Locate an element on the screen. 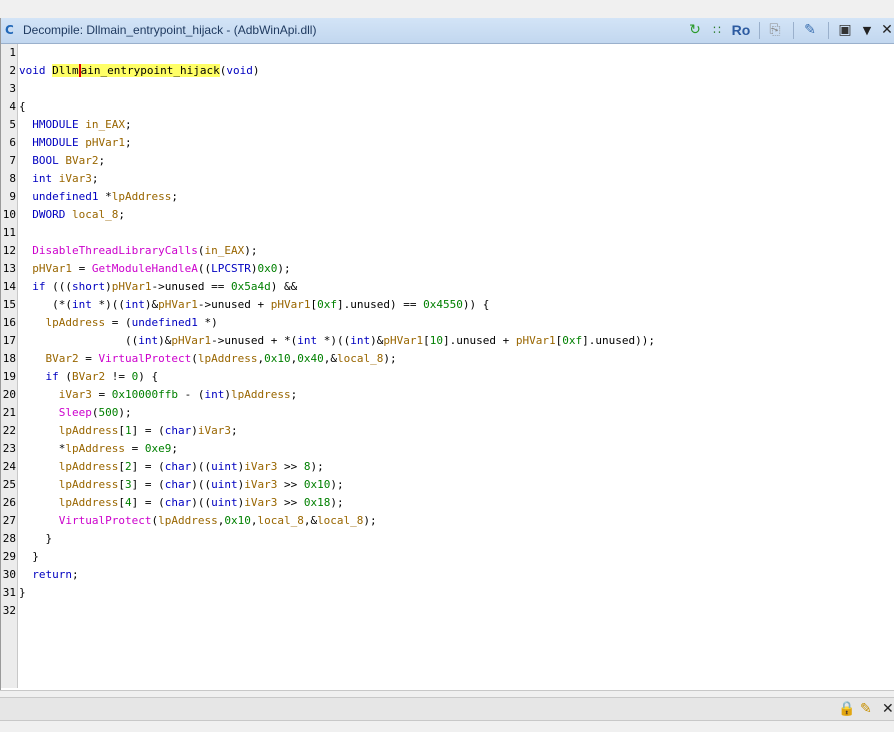 This screenshot has height=732, width=894. line-number: 7 is located at coordinates (12, 160).